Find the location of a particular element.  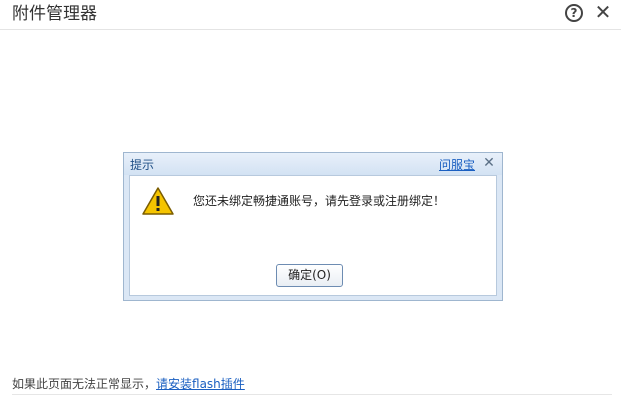

close-icon: ✕ is located at coordinates (603, 12).